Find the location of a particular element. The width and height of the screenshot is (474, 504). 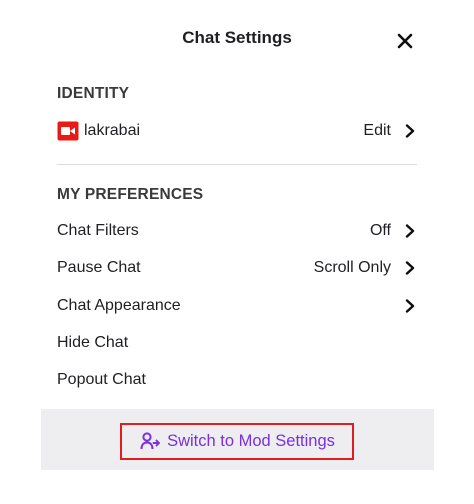

close-icon is located at coordinates (405, 41).